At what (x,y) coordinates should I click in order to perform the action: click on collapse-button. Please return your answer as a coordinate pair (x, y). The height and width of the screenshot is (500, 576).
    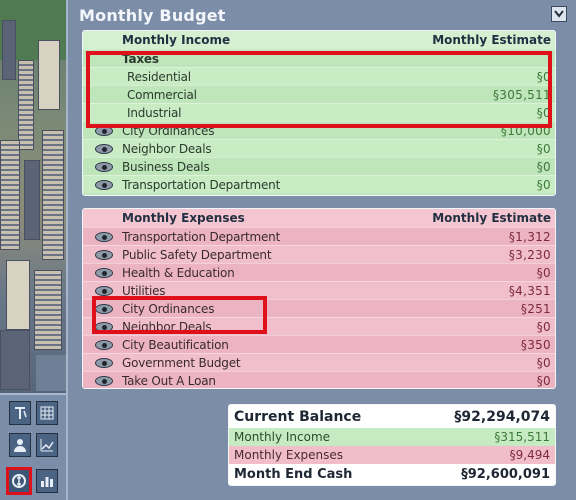
    Looking at the image, I should click on (559, 14).